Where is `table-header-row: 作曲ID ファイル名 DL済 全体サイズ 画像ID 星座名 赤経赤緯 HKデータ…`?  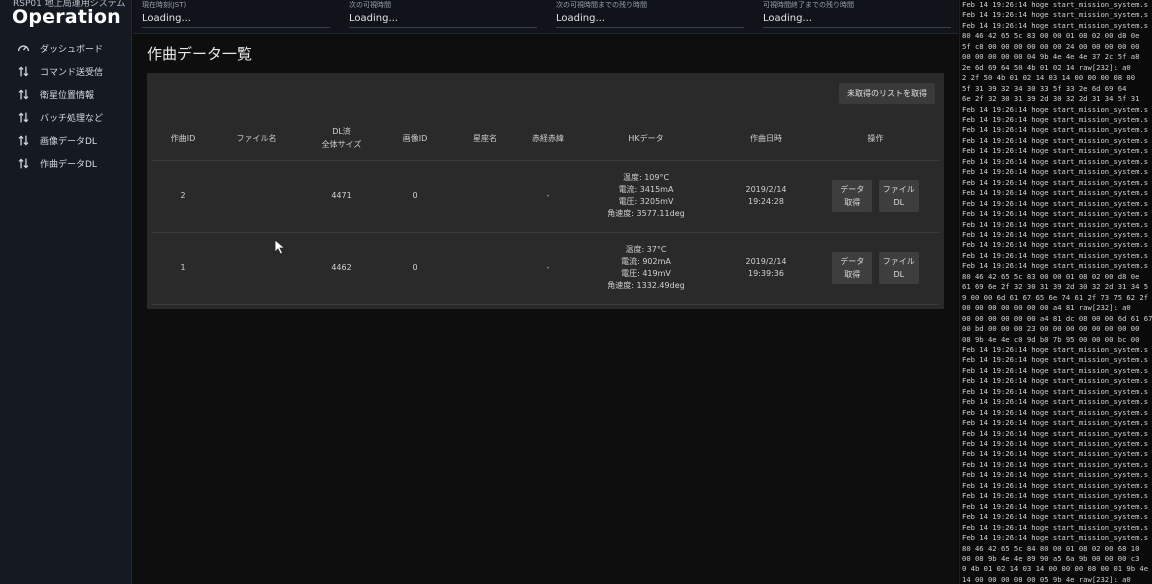 table-header-row: 作曲ID ファイル名 DL済 全体サイズ 画像ID 星座名 赤経赤緯 HKデータ… is located at coordinates (545, 139).